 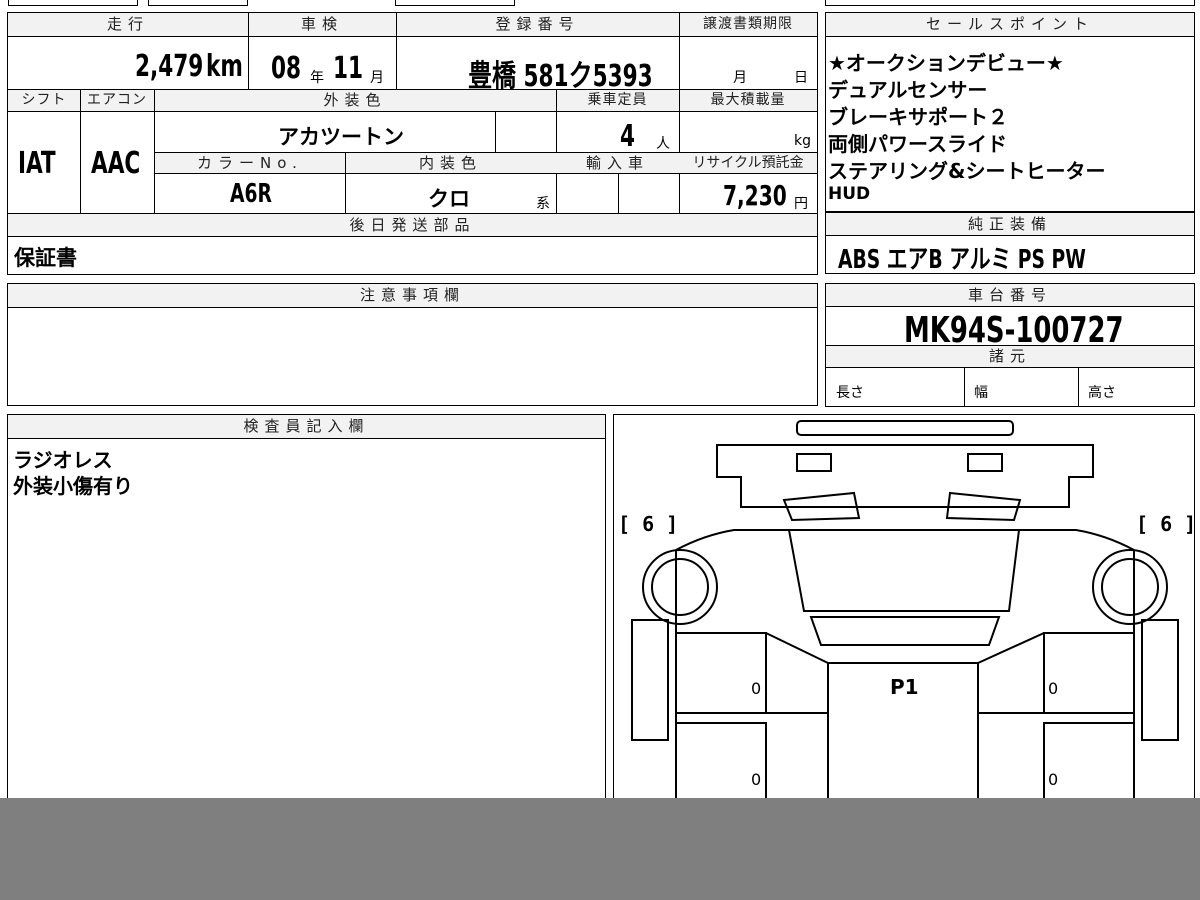 What do you see at coordinates (740, 78) in the screenshot?
I see `deadline-month-unit: 月` at bounding box center [740, 78].